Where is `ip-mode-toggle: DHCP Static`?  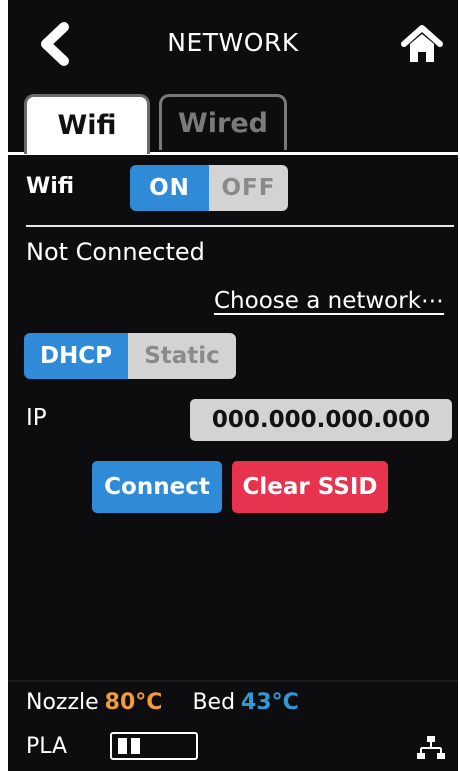 ip-mode-toggle: DHCP Static is located at coordinates (130, 356).